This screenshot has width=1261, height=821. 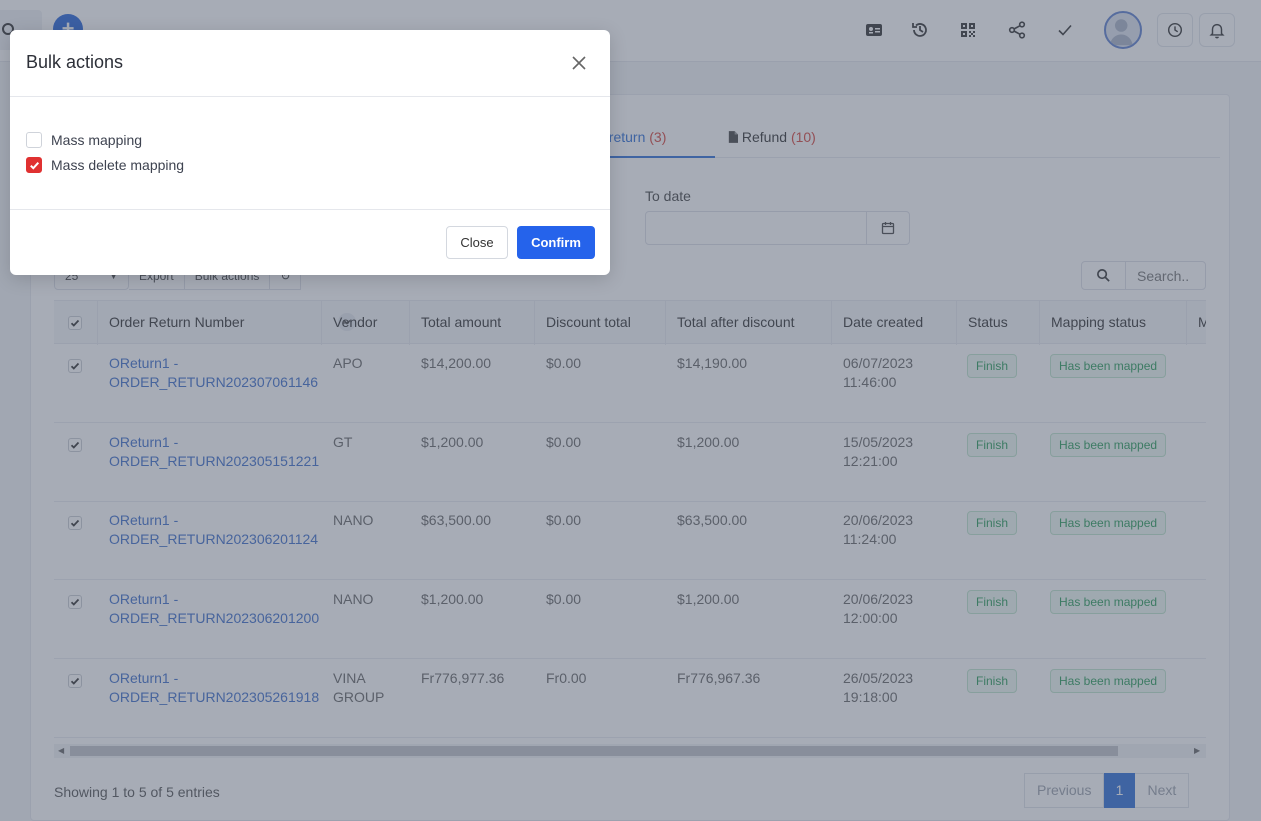 I want to click on mass-delete-mapping-option: Mass delete mapping, so click(x=105, y=165).